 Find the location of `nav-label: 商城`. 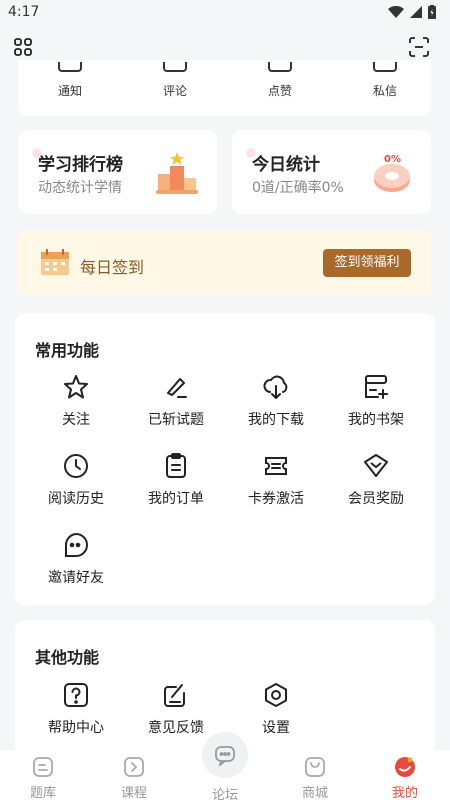

nav-label: 商城 is located at coordinates (314, 793).